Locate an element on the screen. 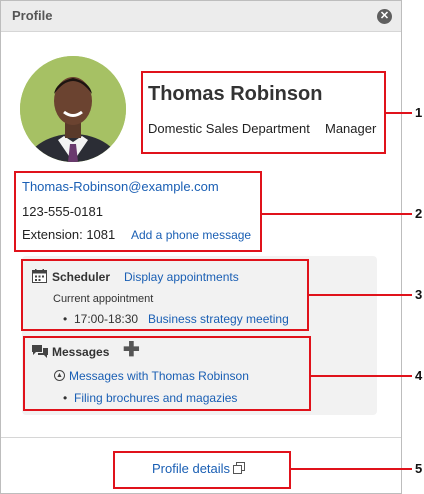 The image size is (424, 494). callout-number-3: 3 is located at coordinates (419, 294).